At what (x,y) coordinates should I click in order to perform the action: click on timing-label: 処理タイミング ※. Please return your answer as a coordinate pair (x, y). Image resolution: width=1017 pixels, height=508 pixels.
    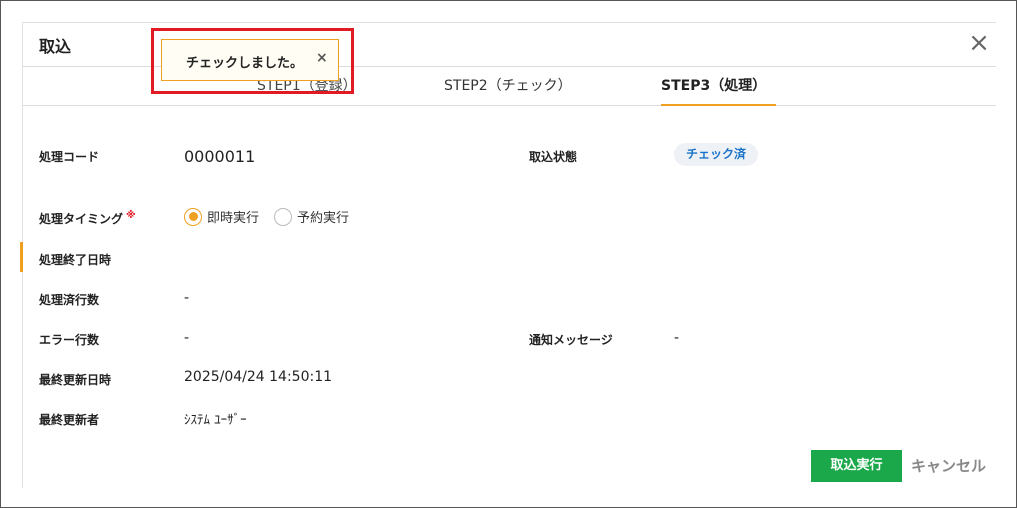
    Looking at the image, I should click on (87, 218).